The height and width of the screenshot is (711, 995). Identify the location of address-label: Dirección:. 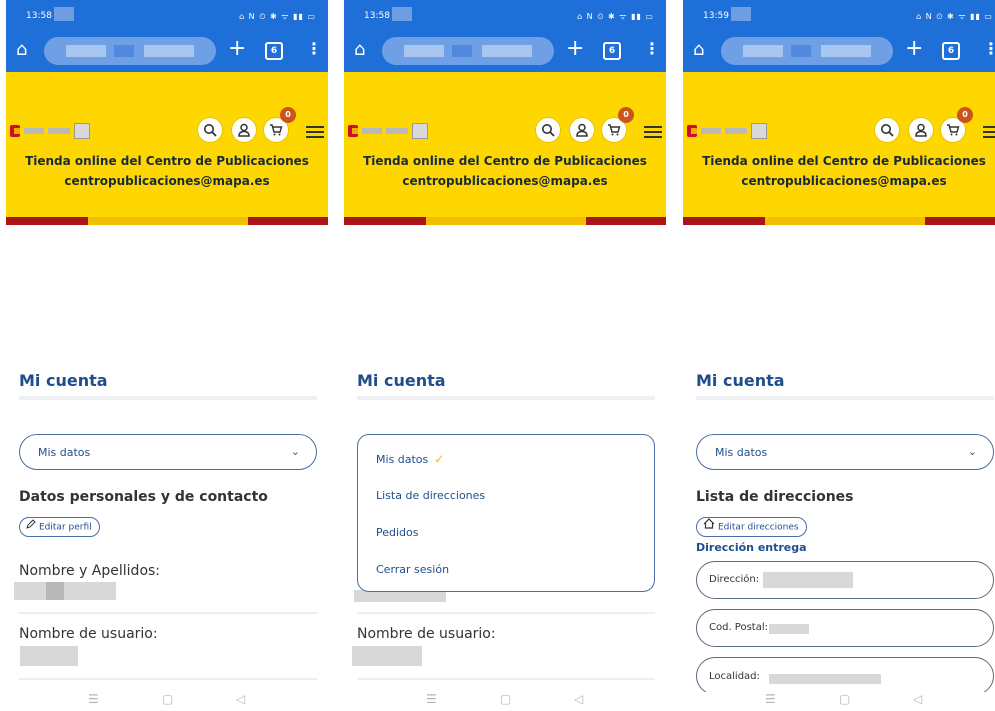
(734, 579).